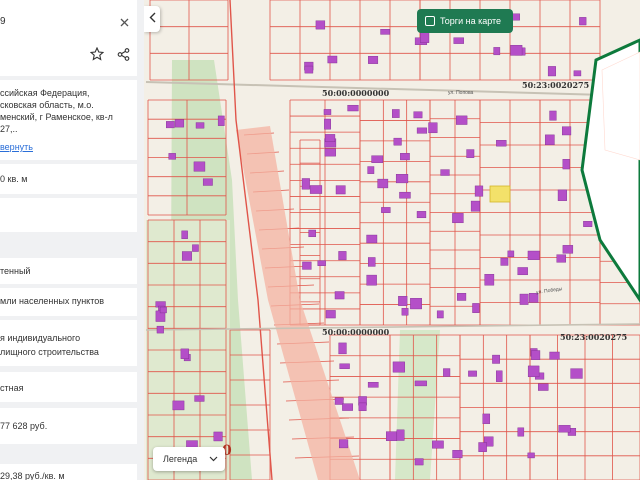  I want to click on cadastral-value: 77 628 руб., so click(24, 426).